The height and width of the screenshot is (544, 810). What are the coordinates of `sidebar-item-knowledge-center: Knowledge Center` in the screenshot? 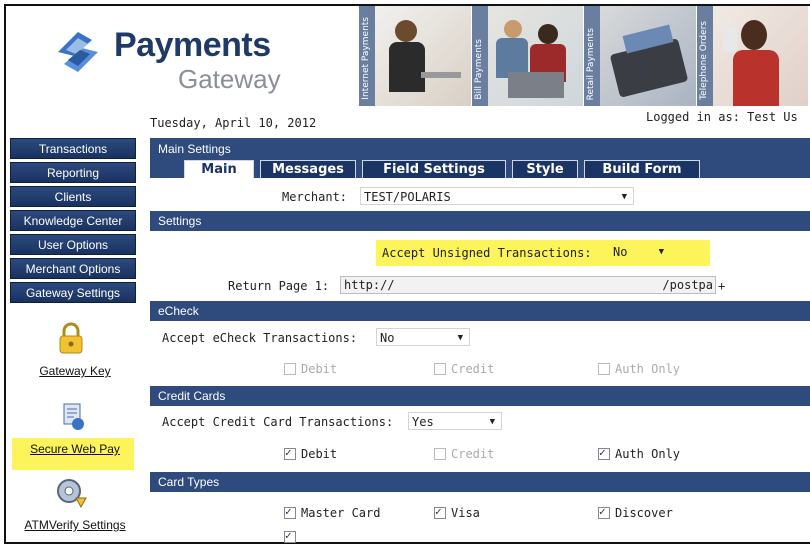 It's located at (73, 220).